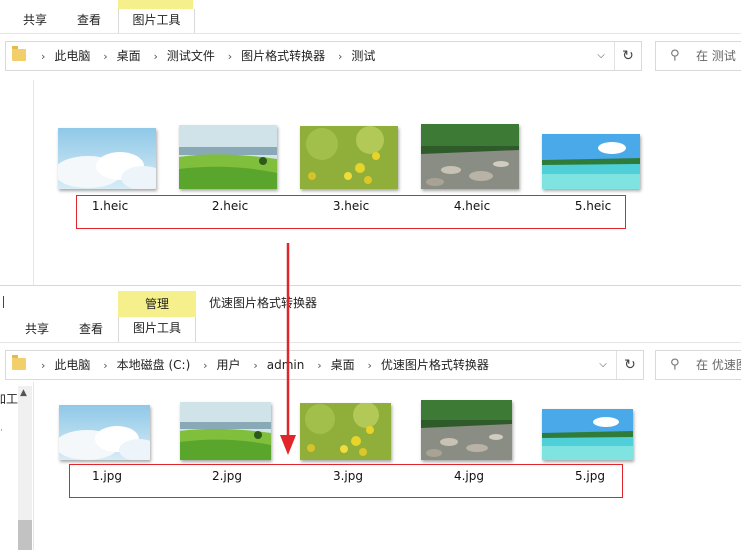 The image size is (741, 550). Describe the element at coordinates (228, 157) in the screenshot. I see `thumbnail-2-heic` at that location.